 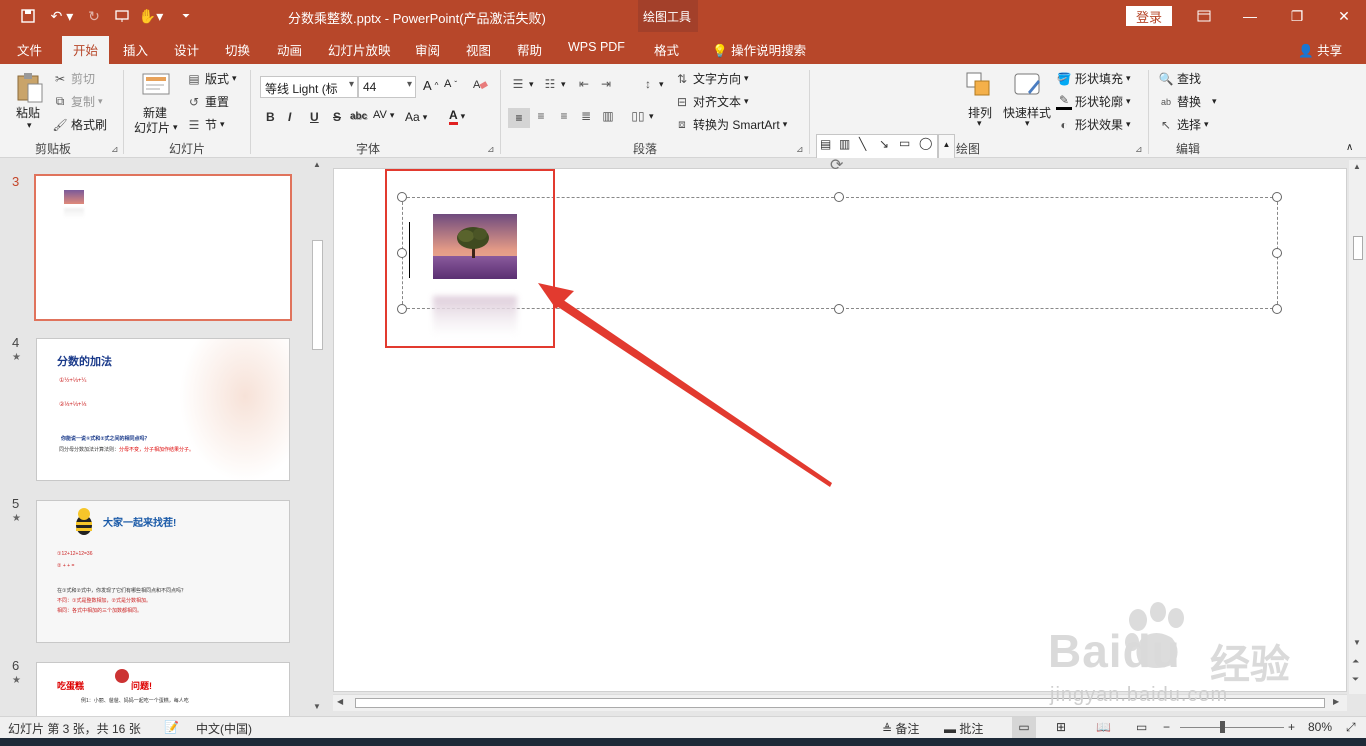 I want to click on ribbon-display-options-icon, so click(x=1204, y=16).